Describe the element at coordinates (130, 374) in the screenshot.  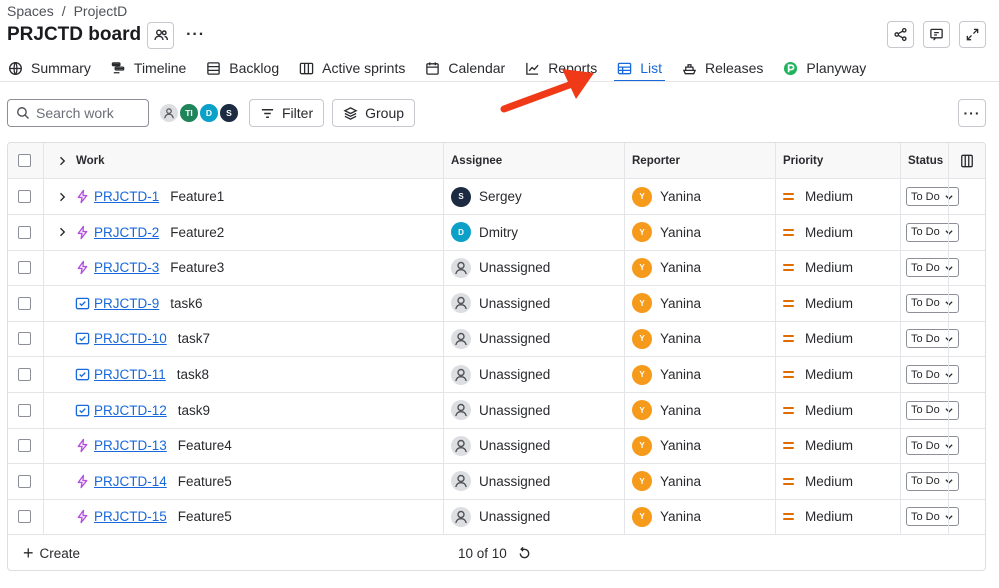
I see `issue-key-link: PRJCTD-11` at that location.